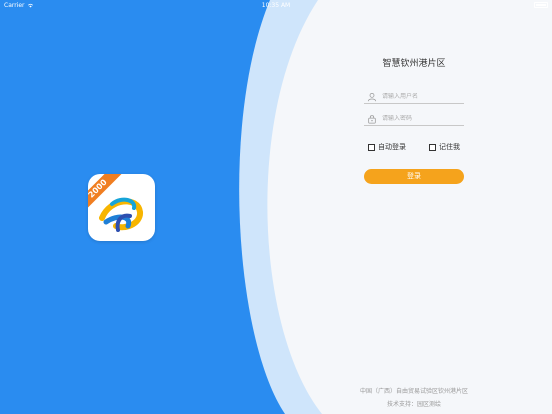 The height and width of the screenshot is (414, 552). I want to click on user-icon, so click(372, 96).